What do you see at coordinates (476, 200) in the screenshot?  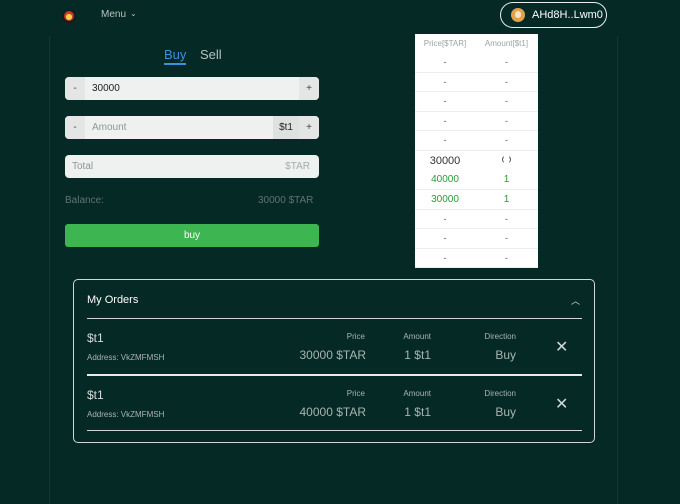 I see `bid-row: 30000 1` at bounding box center [476, 200].